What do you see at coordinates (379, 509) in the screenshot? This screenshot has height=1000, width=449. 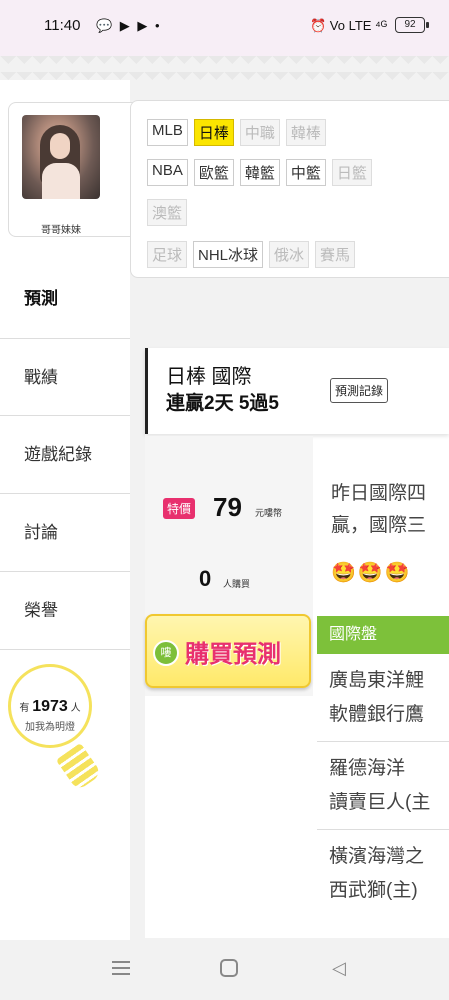 I see `prediction-description: 昨日國際四 贏，國際三` at bounding box center [379, 509].